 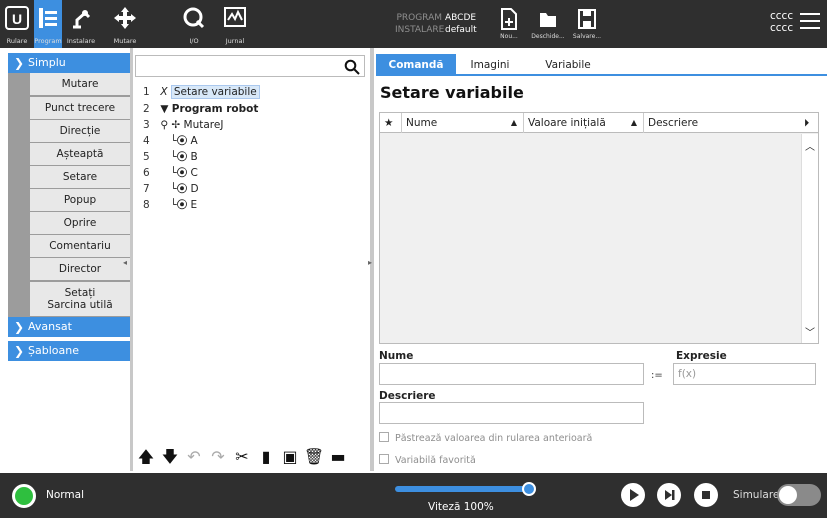 What do you see at coordinates (65, 495) in the screenshot?
I see `status-text: Normal` at bounding box center [65, 495].